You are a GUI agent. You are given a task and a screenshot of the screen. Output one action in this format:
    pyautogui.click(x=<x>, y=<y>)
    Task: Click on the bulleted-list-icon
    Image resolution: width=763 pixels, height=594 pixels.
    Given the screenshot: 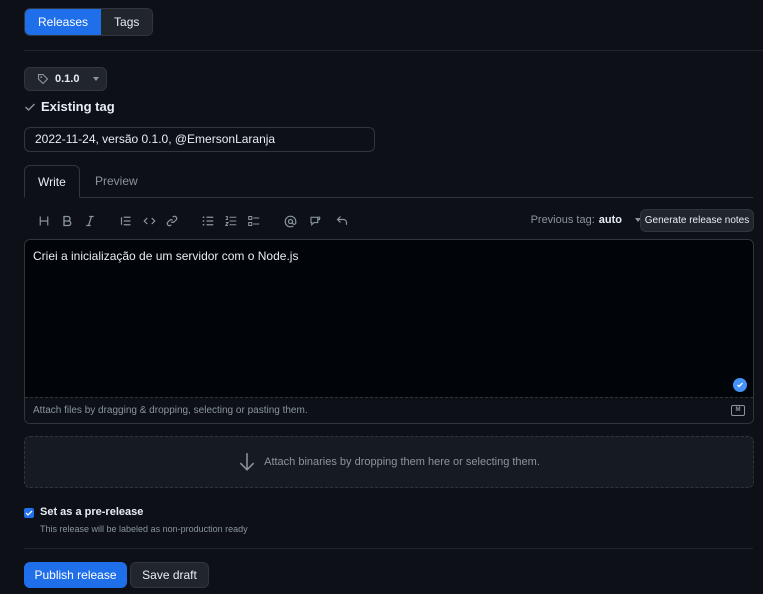 What is the action you would take?
    pyautogui.click(x=208, y=221)
    